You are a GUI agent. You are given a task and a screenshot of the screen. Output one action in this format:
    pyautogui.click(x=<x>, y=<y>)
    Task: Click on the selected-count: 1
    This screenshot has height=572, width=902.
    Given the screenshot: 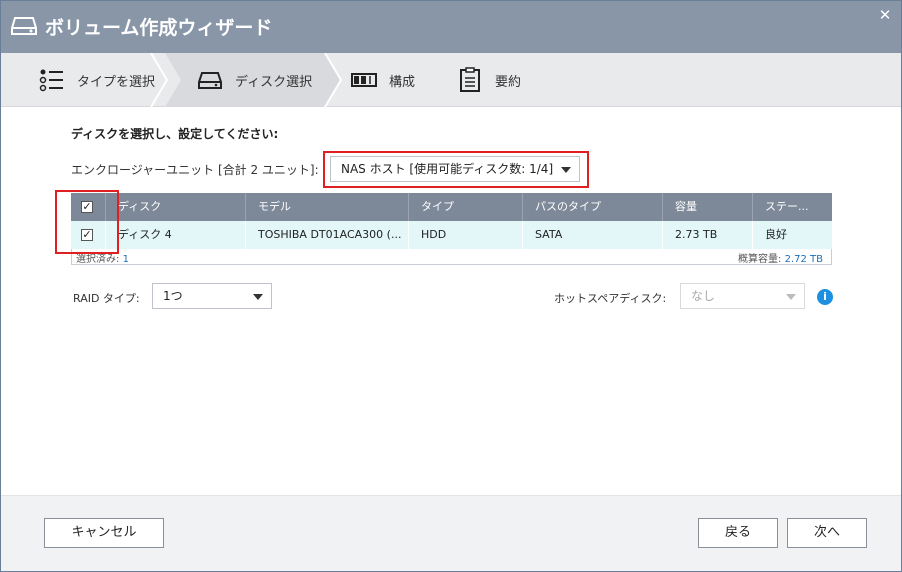 What is the action you would take?
    pyautogui.click(x=125, y=259)
    